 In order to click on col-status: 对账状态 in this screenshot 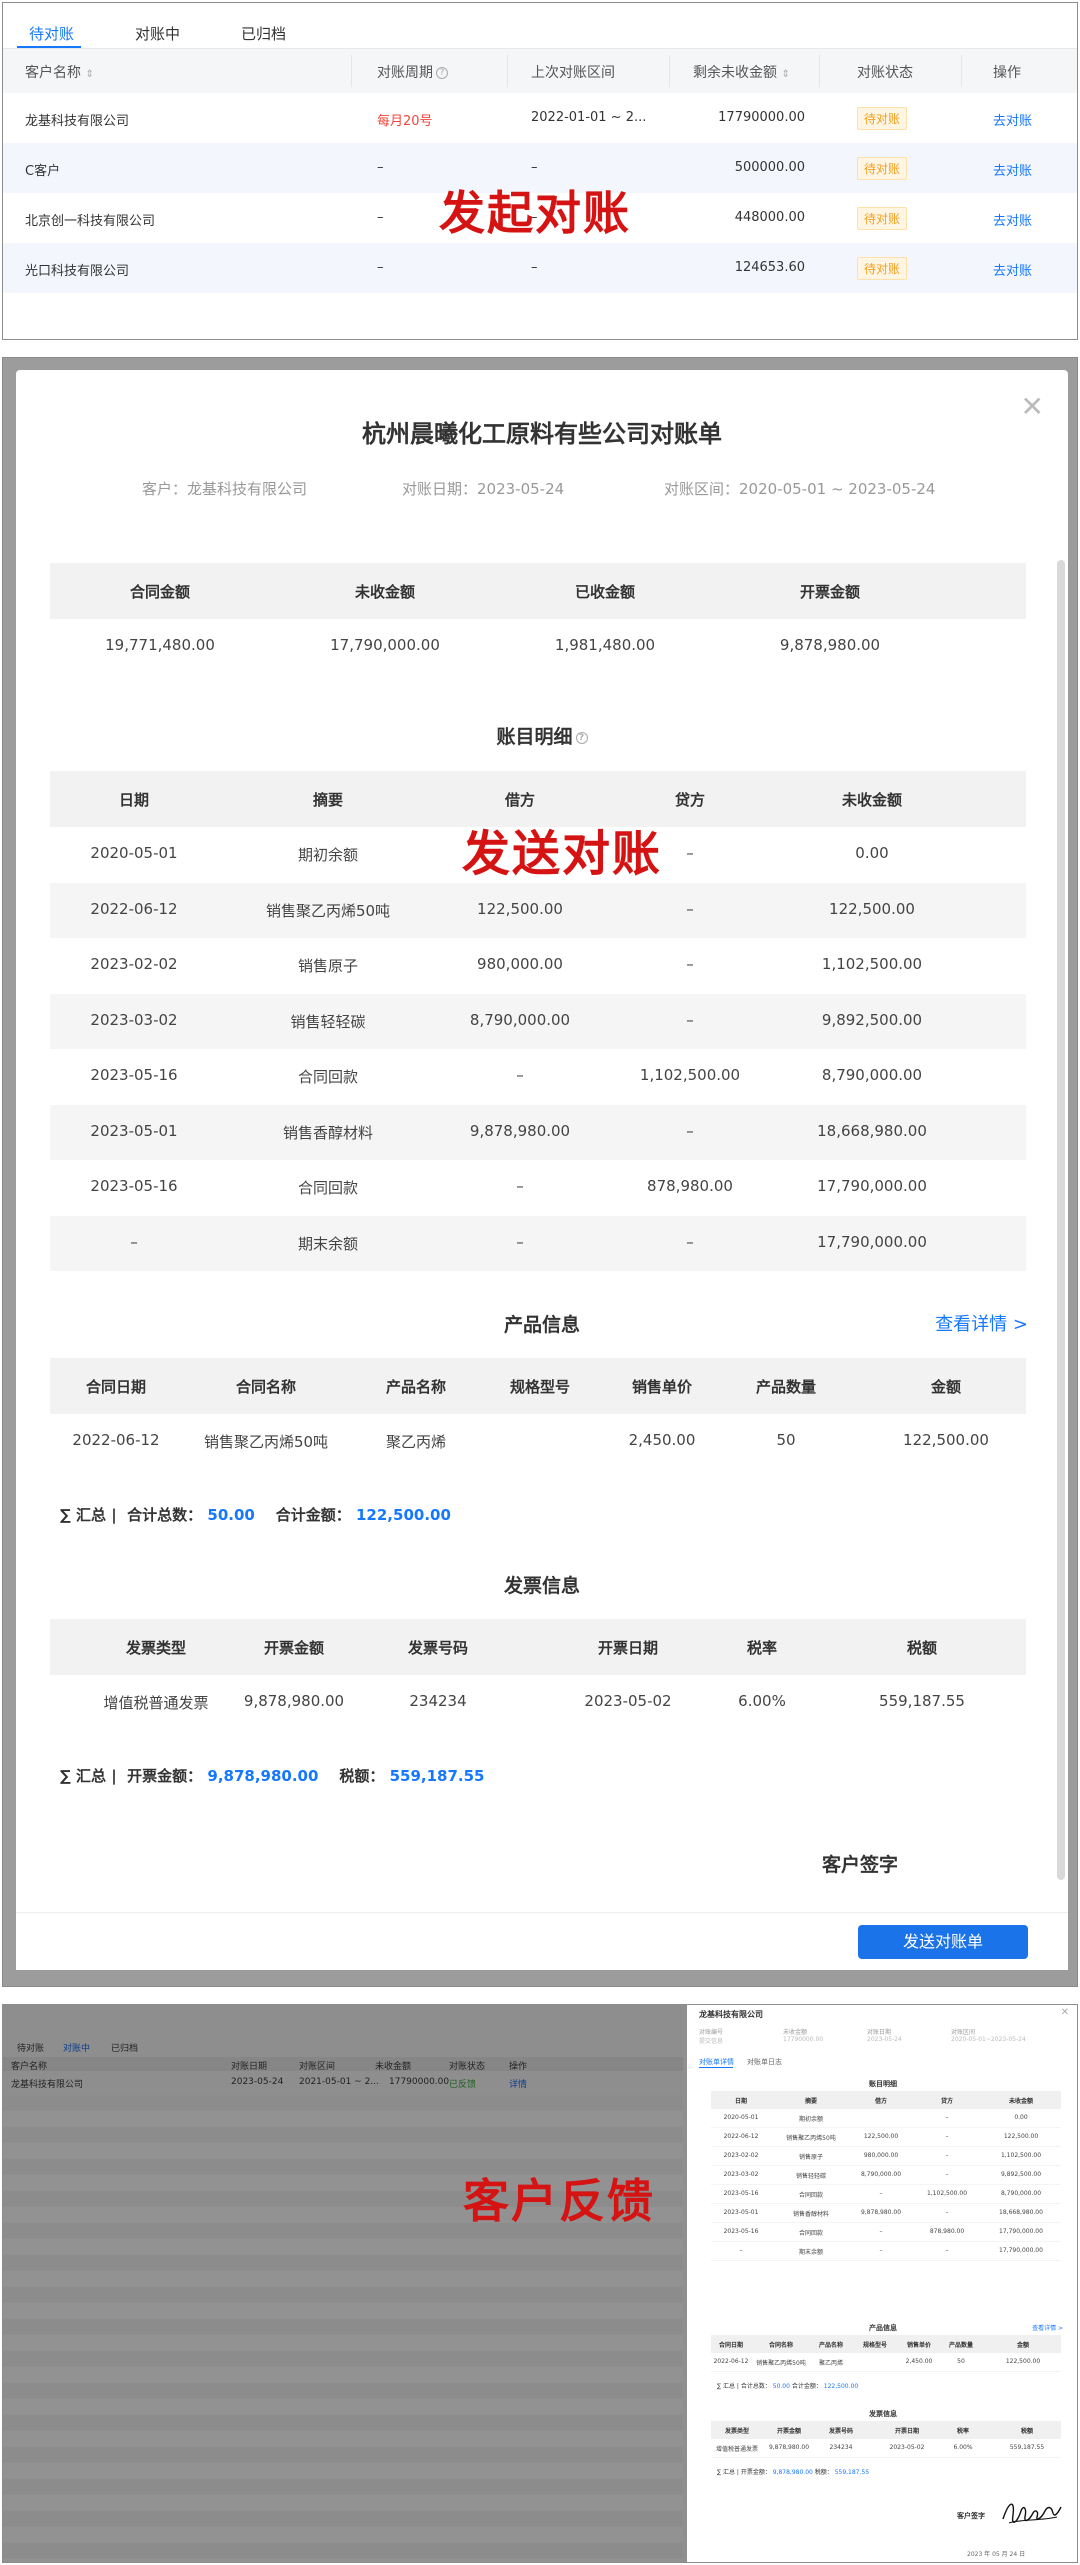, I will do `click(885, 73)`.